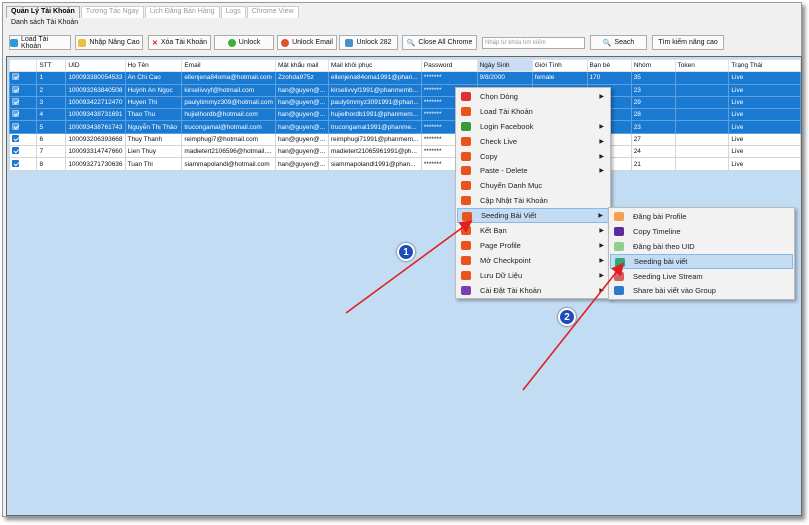 This screenshot has height=525, width=809. Describe the element at coordinates (484, 305) in the screenshot. I see `annotation-arrows` at that location.